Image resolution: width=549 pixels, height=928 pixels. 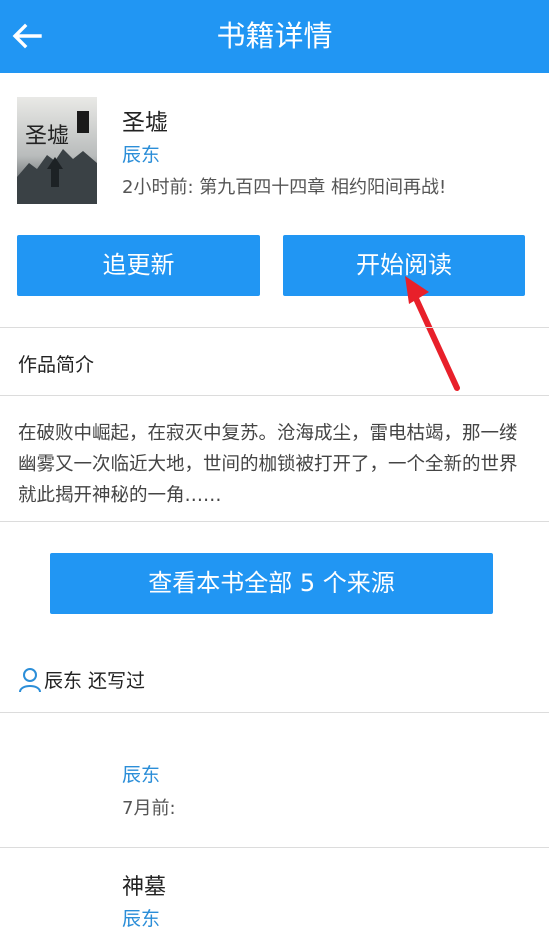 I want to click on intro-heading: 作品简介, so click(x=56, y=365).